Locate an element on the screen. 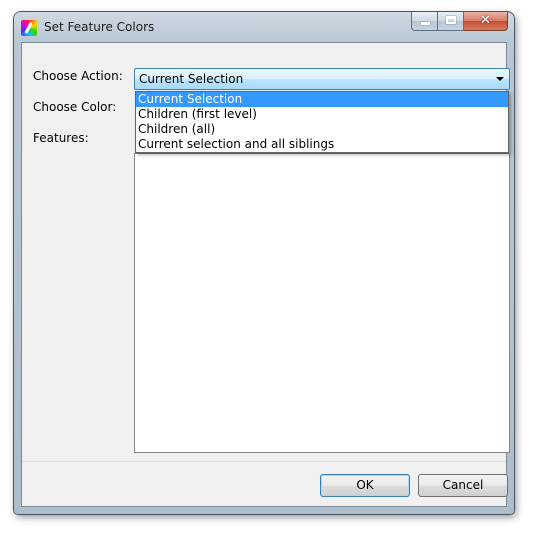 The width and height of the screenshot is (534, 533). caption-buttons: ✕ is located at coordinates (459, 22).